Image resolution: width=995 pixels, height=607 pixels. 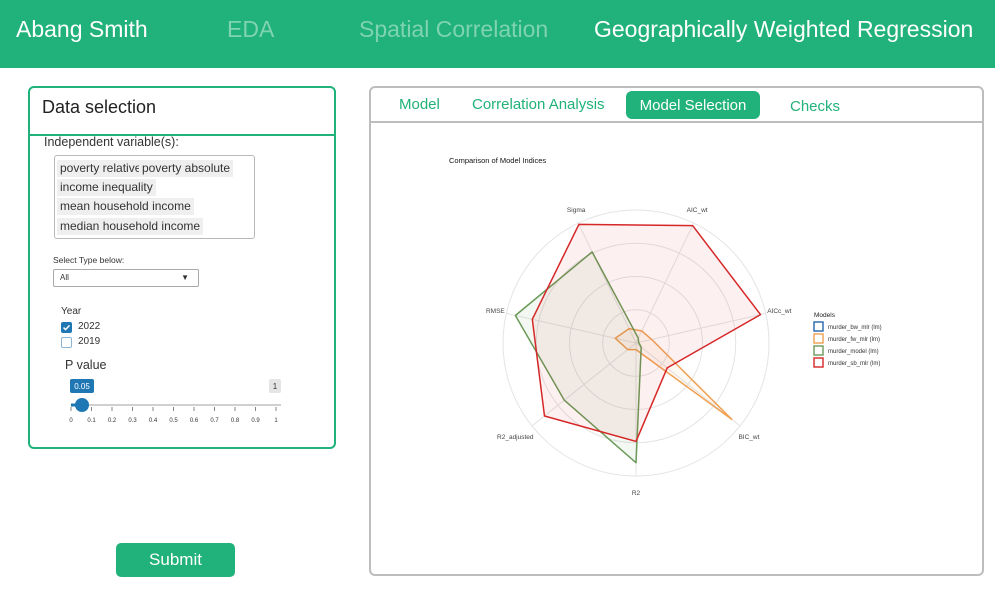 What do you see at coordinates (89, 260) in the screenshot?
I see `type-select-label: Select Type below:` at bounding box center [89, 260].